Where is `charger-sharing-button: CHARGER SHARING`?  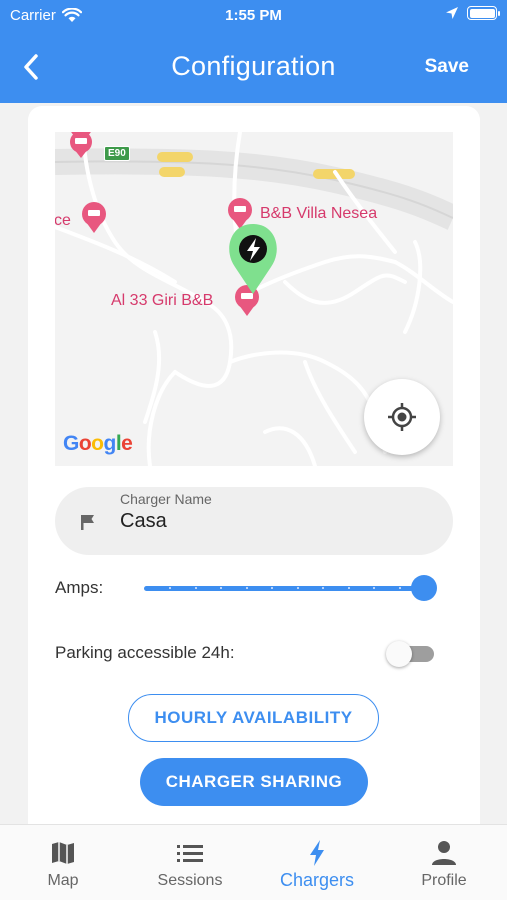
charger-sharing-button: CHARGER SHARING is located at coordinates (254, 782).